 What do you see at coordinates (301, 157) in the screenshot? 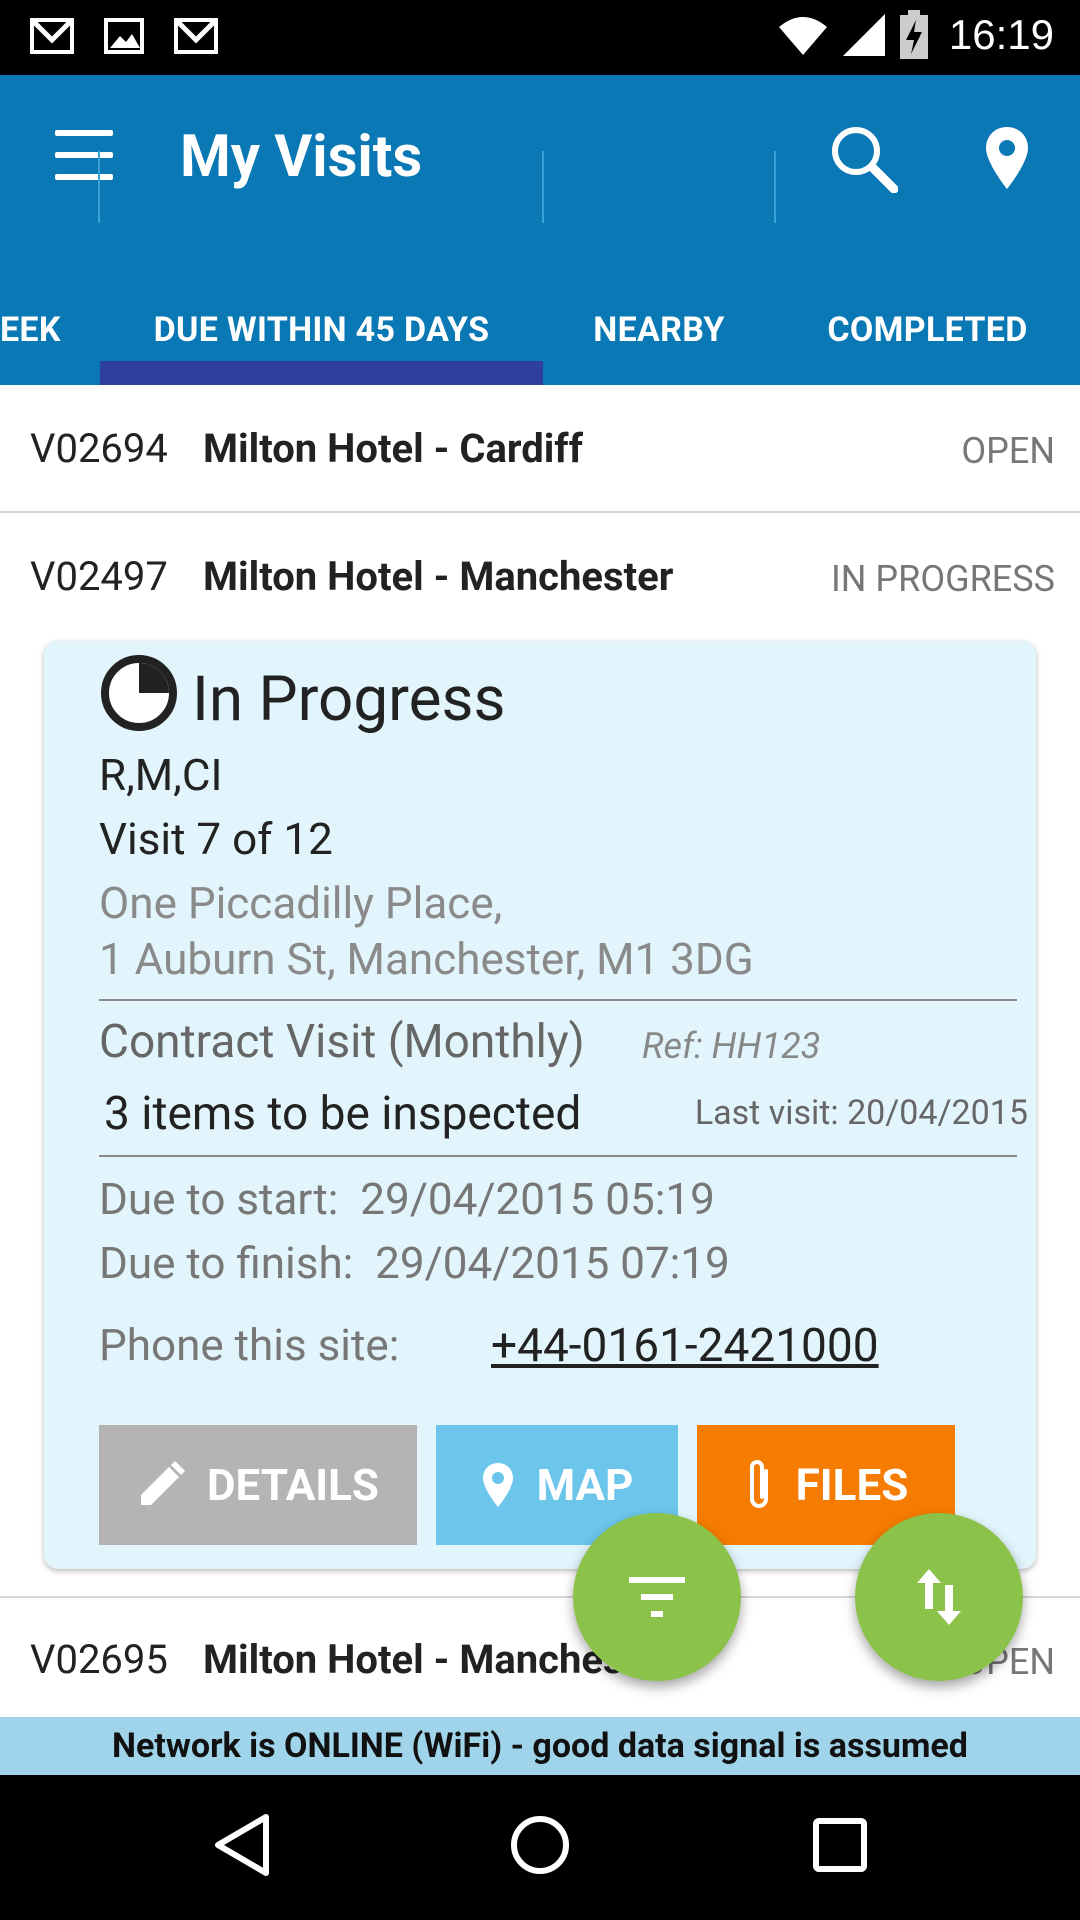
I see `page-title: My Visits` at bounding box center [301, 157].